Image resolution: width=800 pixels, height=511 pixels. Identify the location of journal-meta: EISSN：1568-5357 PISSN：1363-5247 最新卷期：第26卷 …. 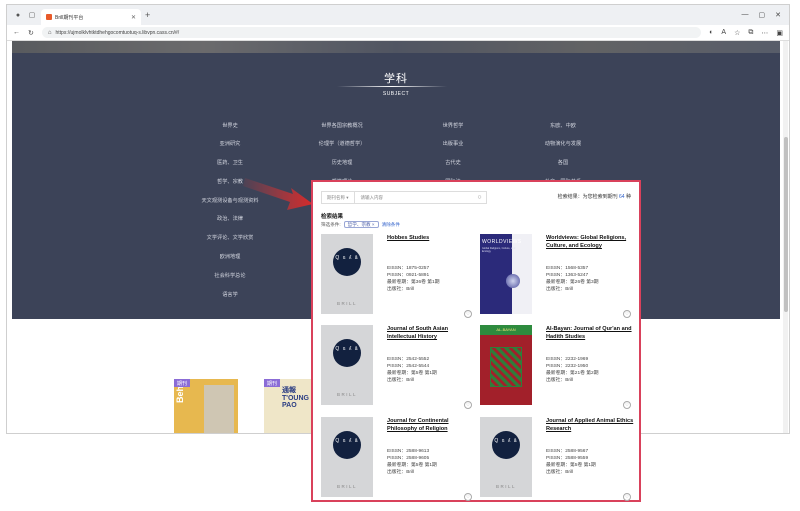
(572, 279).